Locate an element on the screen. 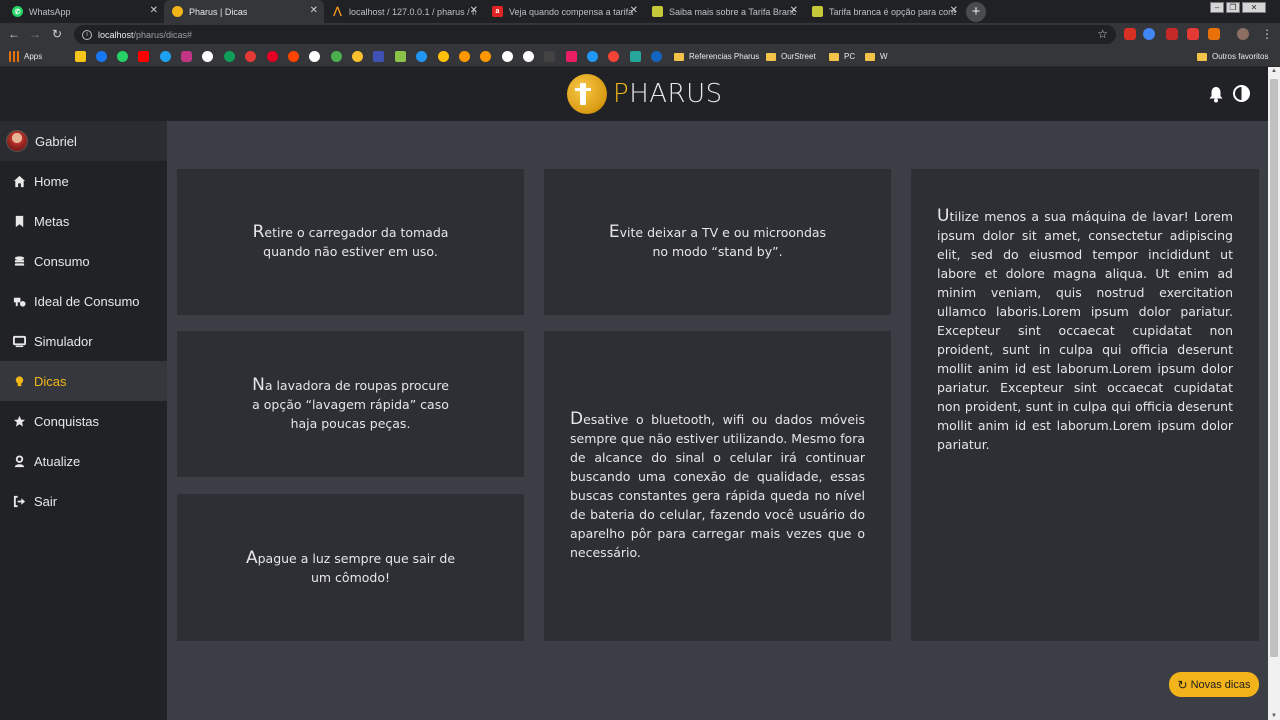 Image resolution: width=1280 pixels, height=720 pixels. sidebar-item-conquistas: Conquistas is located at coordinates (83, 421).